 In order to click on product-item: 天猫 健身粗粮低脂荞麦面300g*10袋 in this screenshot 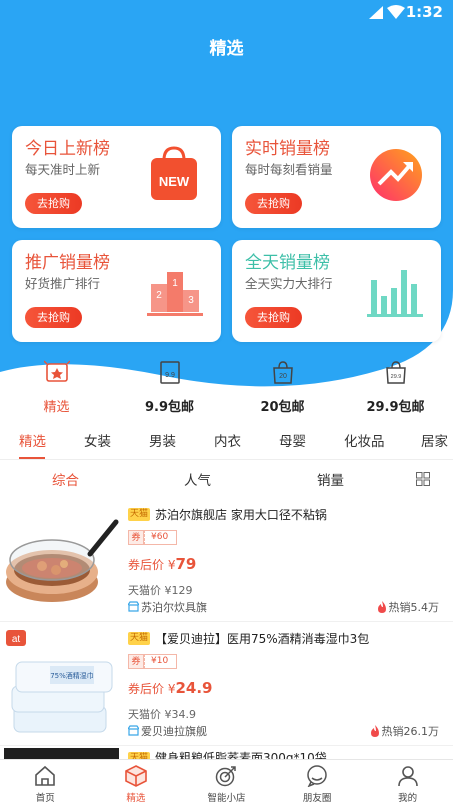, I will do `click(226, 752)`.